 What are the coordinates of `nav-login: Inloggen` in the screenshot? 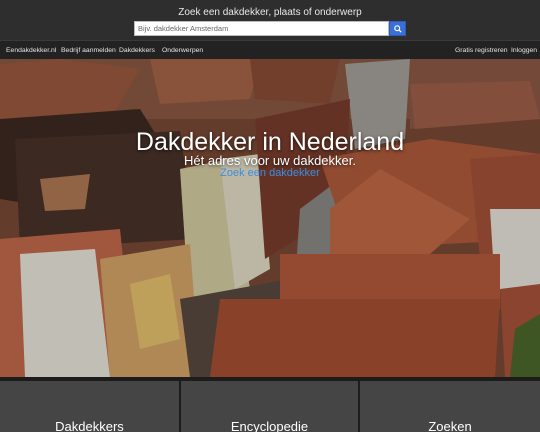 It's located at (524, 50).